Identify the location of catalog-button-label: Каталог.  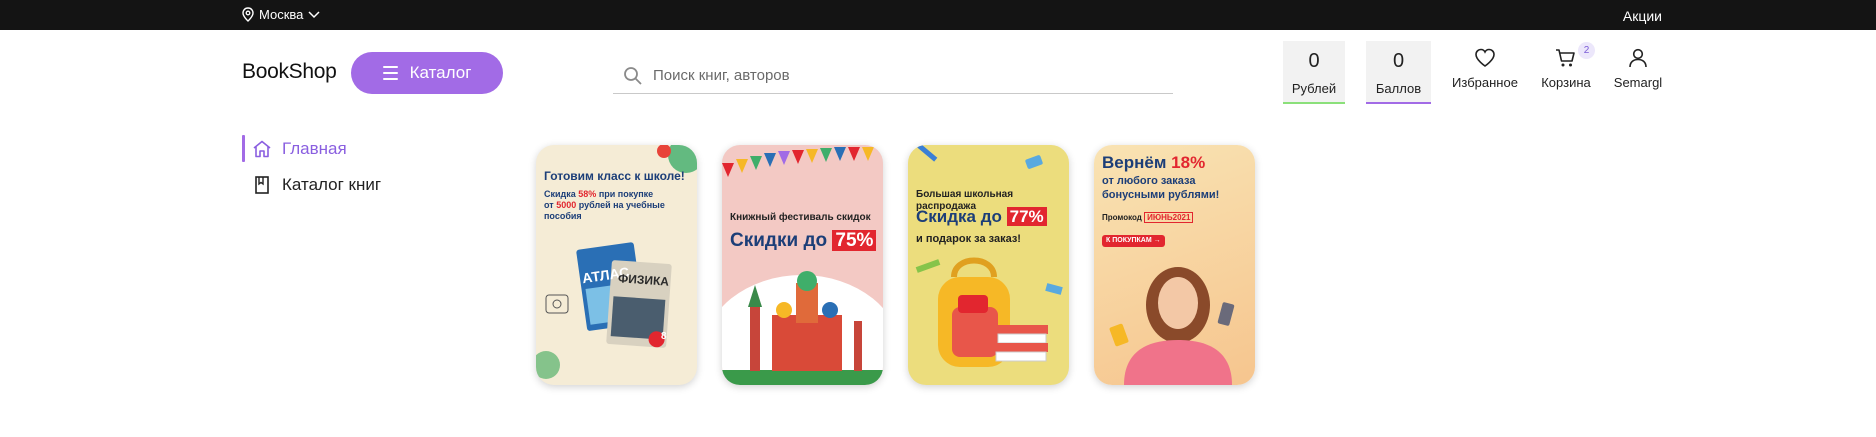
(440, 72).